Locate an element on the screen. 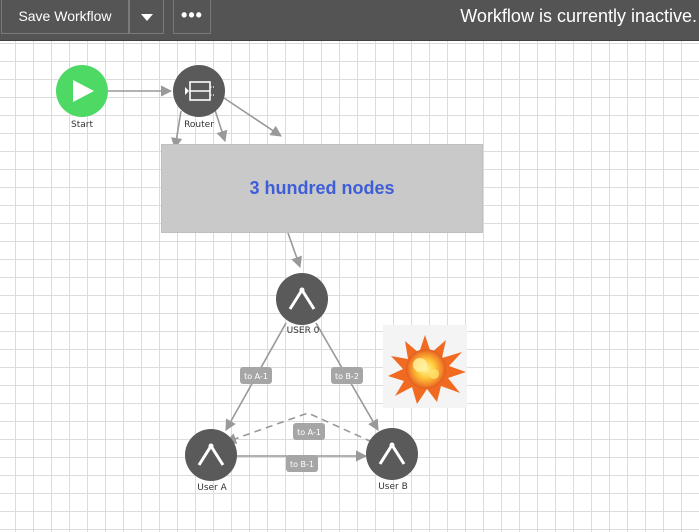 This screenshot has height=532, width=699. edge-badge-to-b1: to B-1 is located at coordinates (302, 463).